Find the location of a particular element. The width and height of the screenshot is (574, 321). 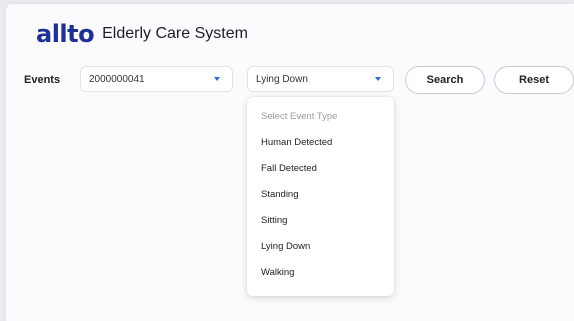

dropdown-option-human-detected: Human Detected is located at coordinates (320, 142).